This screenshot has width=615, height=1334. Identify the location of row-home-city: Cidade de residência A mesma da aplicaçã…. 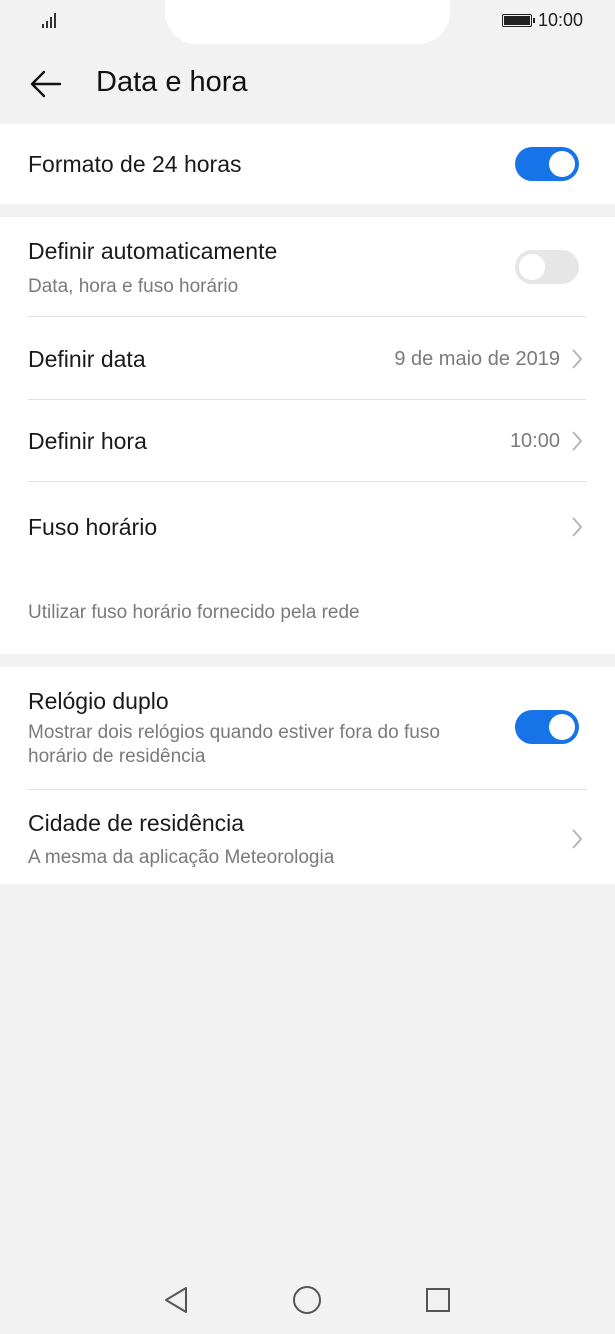
(307, 837).